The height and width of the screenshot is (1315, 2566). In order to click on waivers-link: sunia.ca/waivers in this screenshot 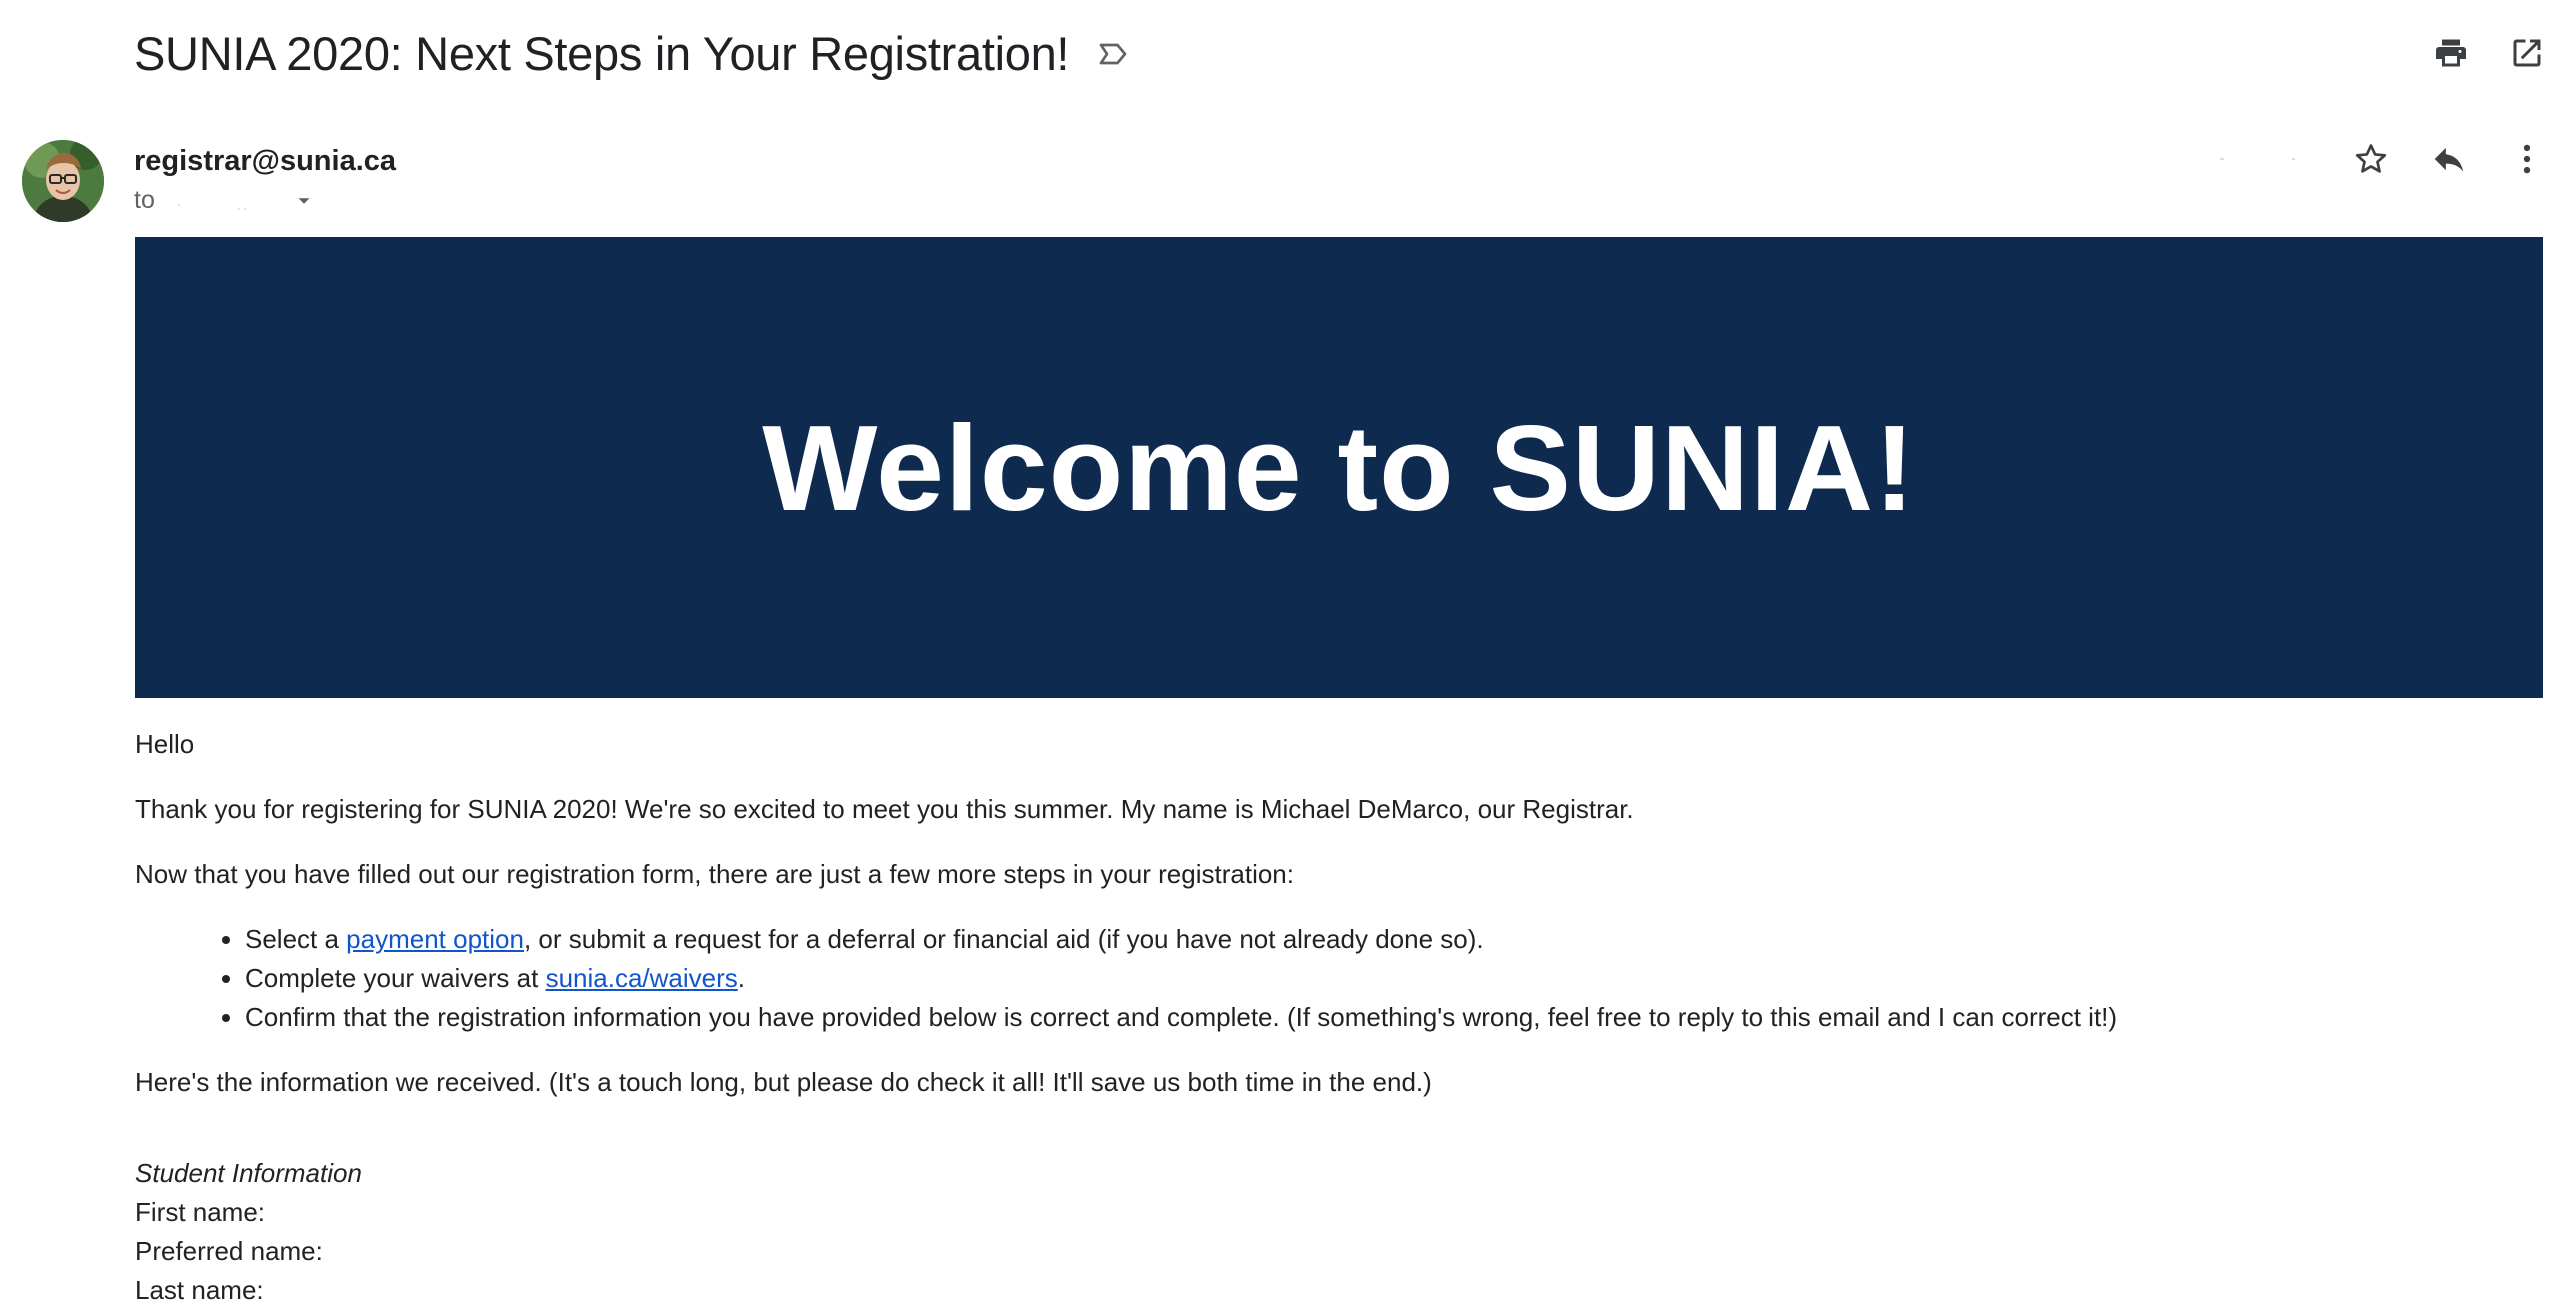, I will do `click(642, 978)`.